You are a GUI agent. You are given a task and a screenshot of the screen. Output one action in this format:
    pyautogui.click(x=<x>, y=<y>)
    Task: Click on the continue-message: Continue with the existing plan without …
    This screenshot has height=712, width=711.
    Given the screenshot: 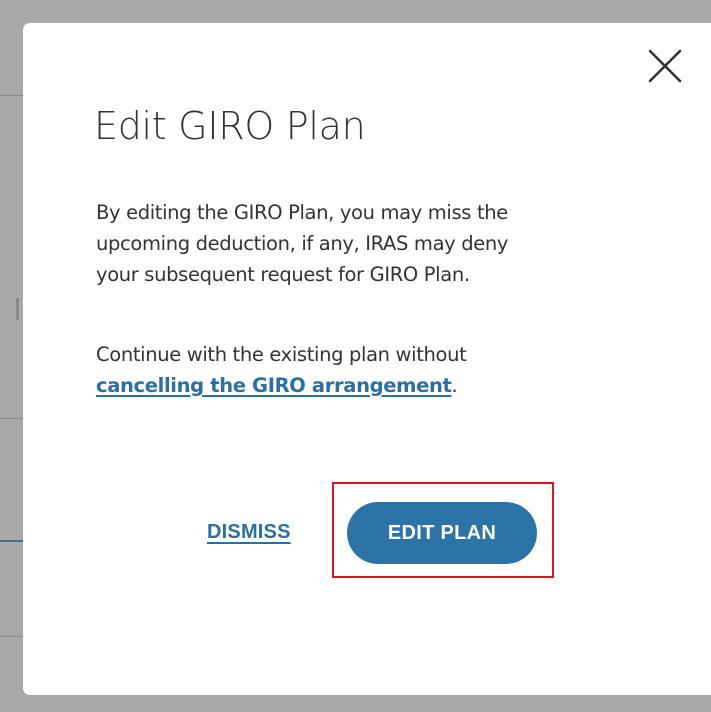 What is the action you would take?
    pyautogui.click(x=376, y=370)
    